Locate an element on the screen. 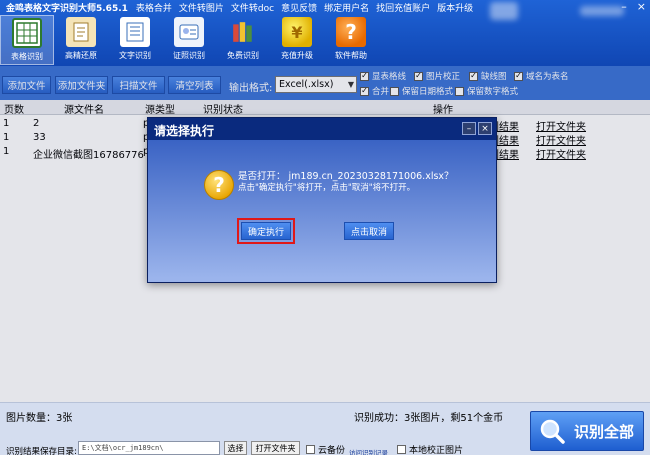 The height and width of the screenshot is (455, 650). menu-item-upgrade: 版本升级 is located at coordinates (455, 7).